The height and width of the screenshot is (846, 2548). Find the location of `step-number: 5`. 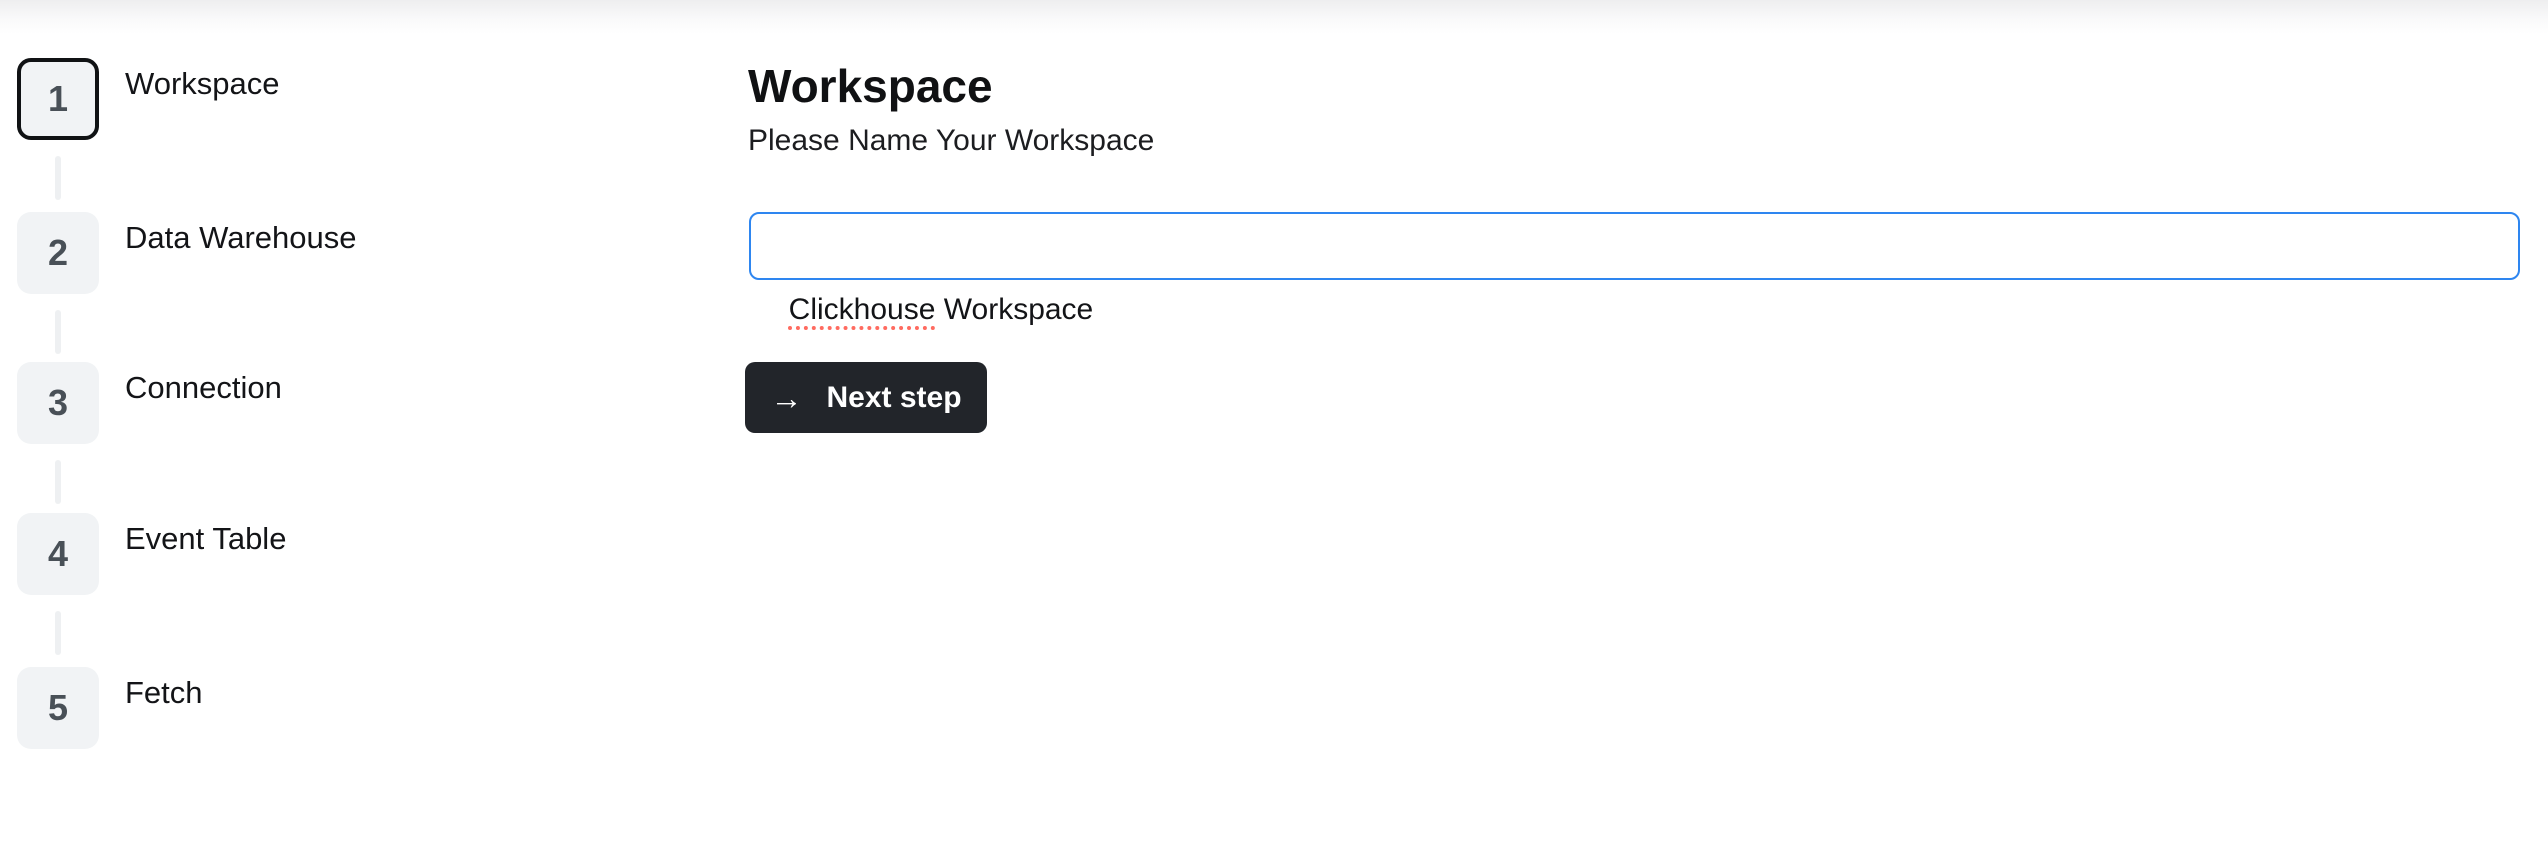

step-number: 5 is located at coordinates (58, 707).